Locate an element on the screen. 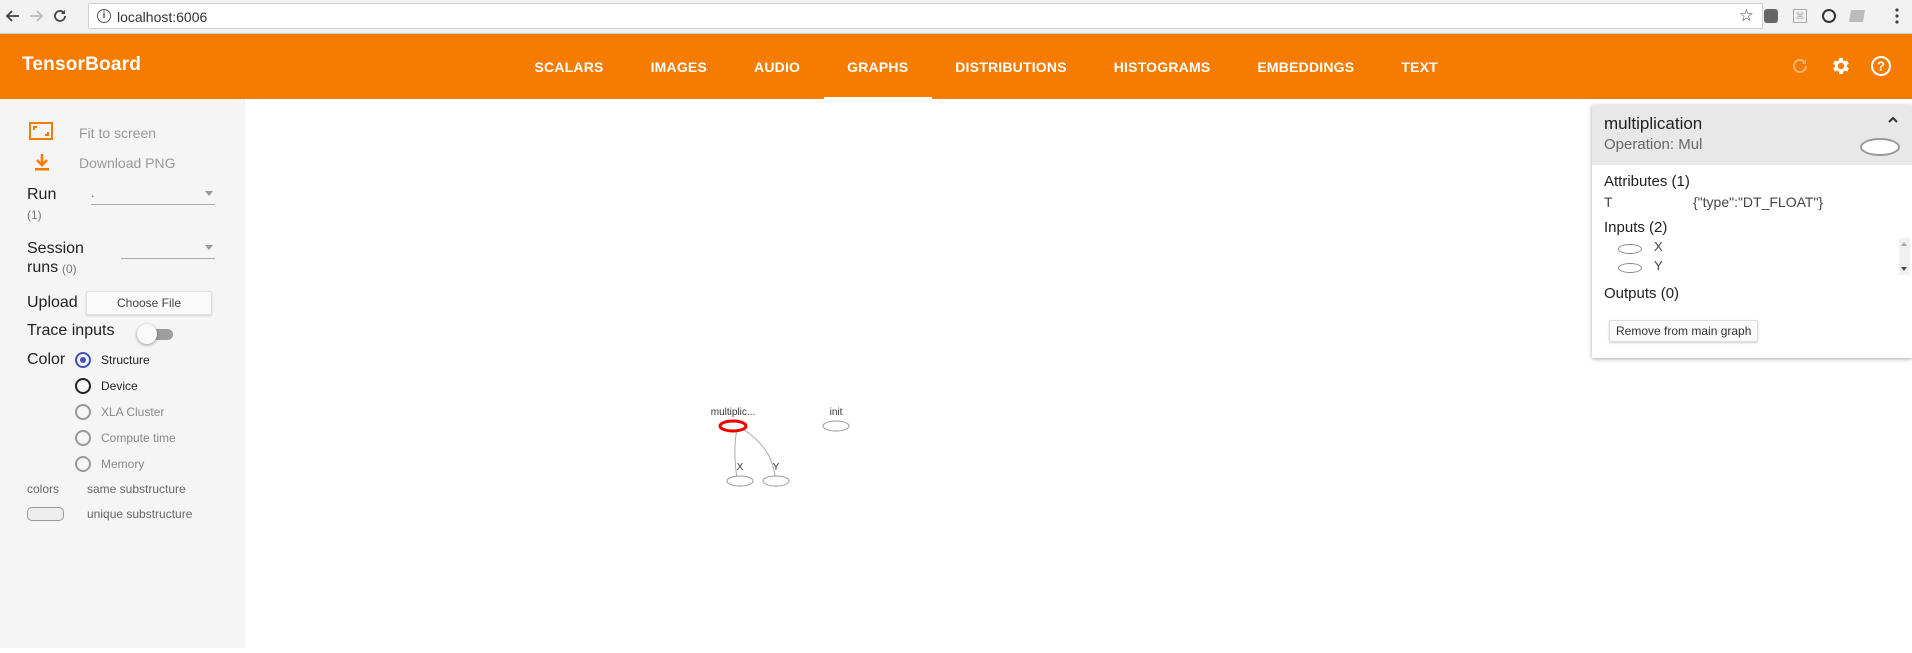  back-button is located at coordinates (13, 16).